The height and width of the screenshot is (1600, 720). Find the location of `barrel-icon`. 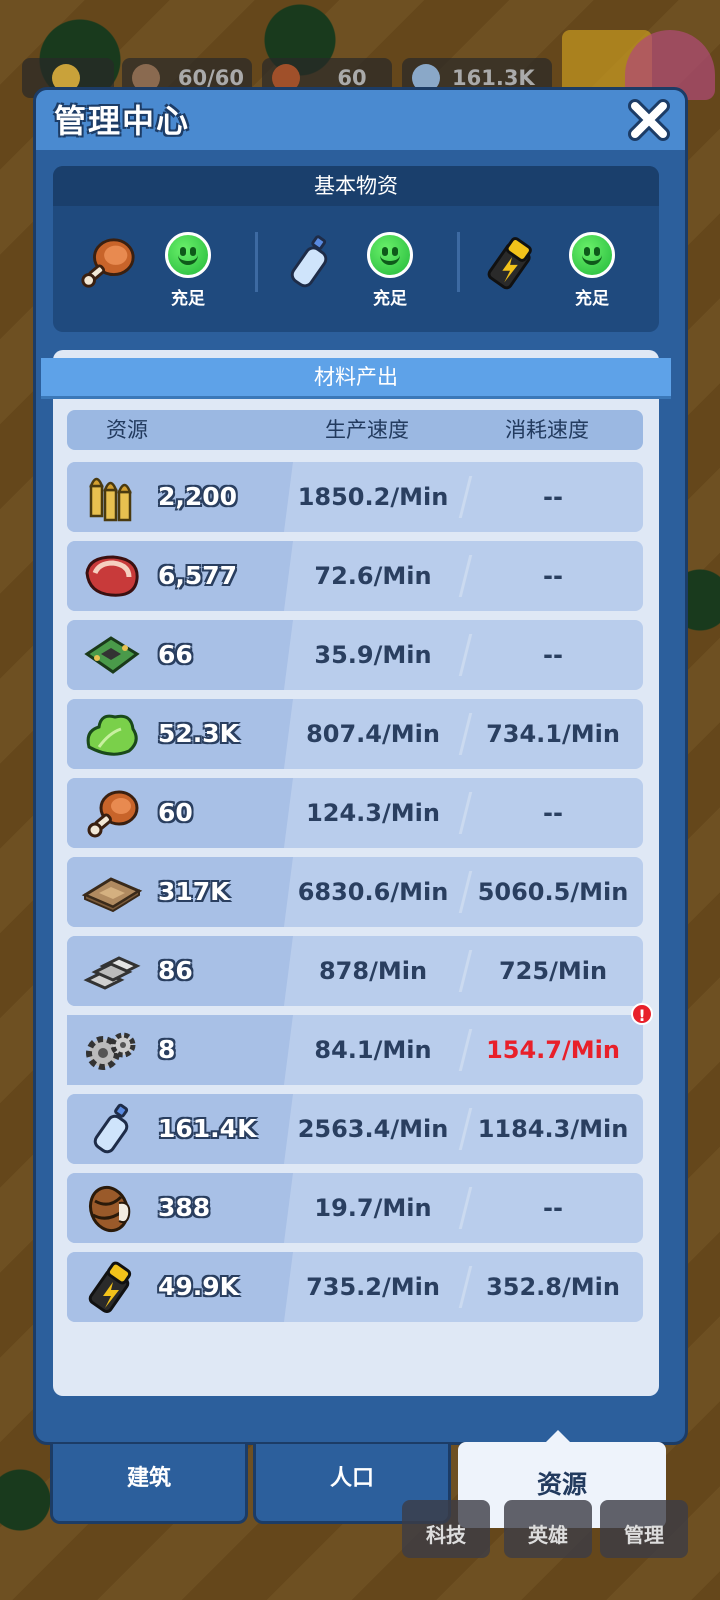

barrel-icon is located at coordinates (109, 1209).